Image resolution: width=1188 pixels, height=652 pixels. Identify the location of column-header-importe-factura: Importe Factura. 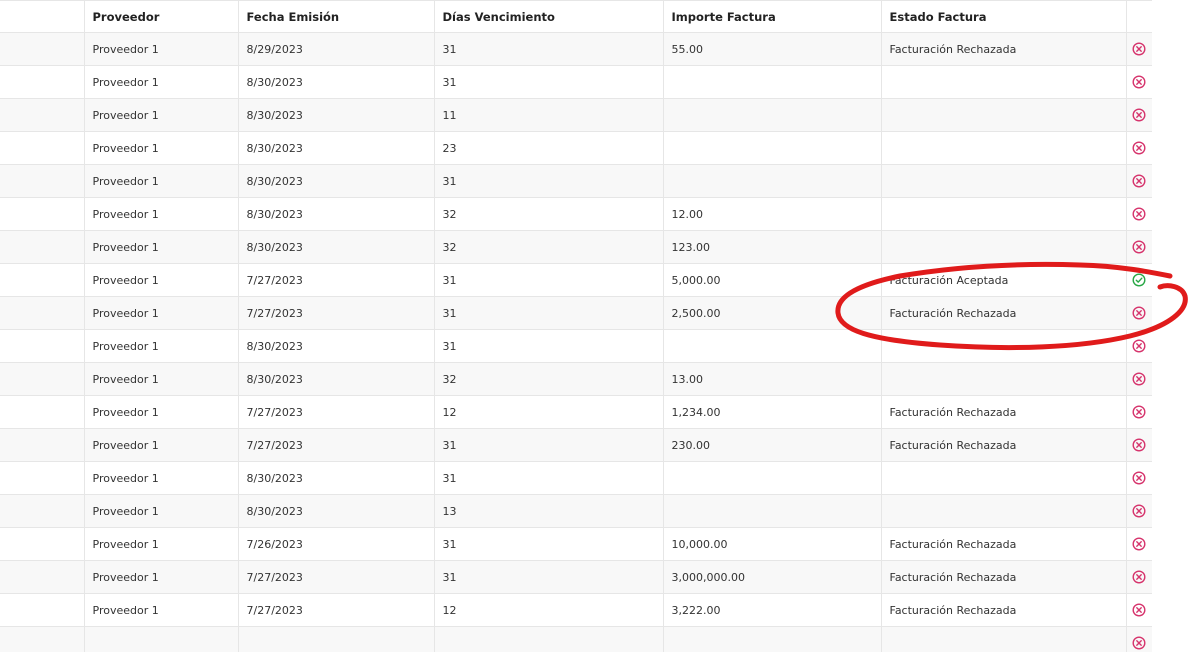
(772, 16).